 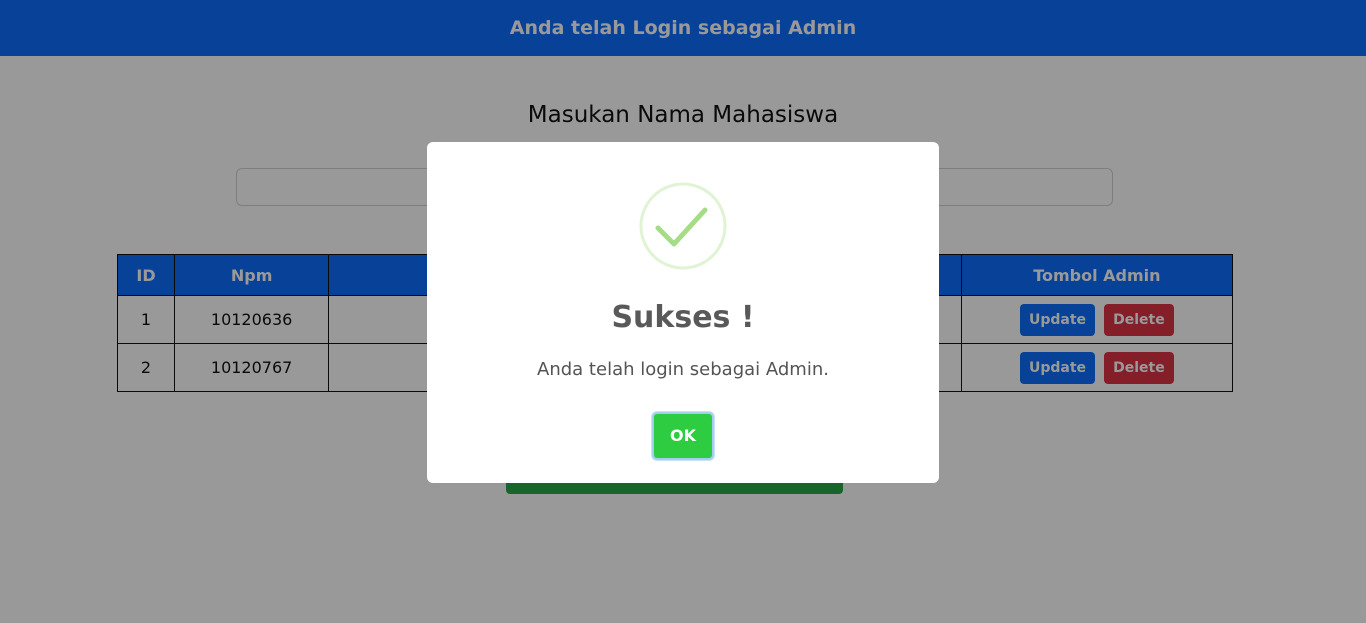 What do you see at coordinates (683, 317) in the screenshot?
I see `modal-title: Sukses !` at bounding box center [683, 317].